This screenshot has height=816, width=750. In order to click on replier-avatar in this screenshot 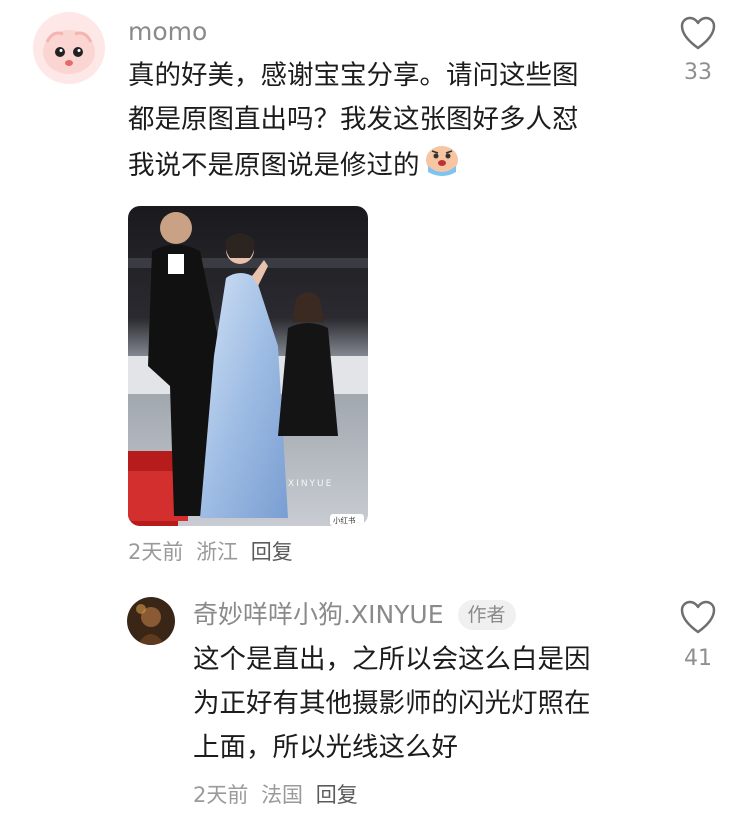, I will do `click(151, 621)`.